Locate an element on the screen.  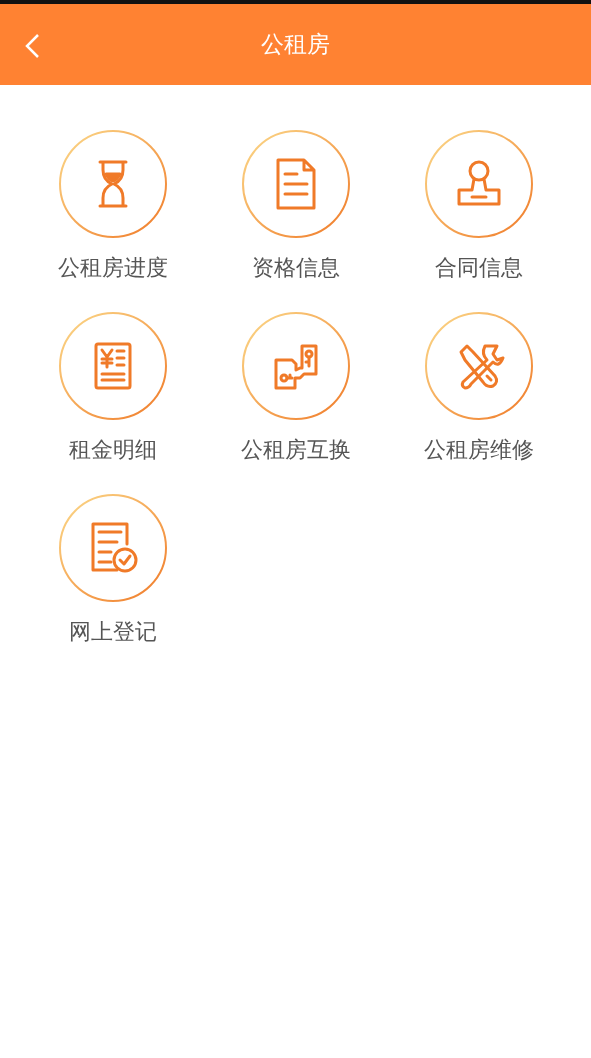
menu-tile: 租金明细 is located at coordinates (112, 388).